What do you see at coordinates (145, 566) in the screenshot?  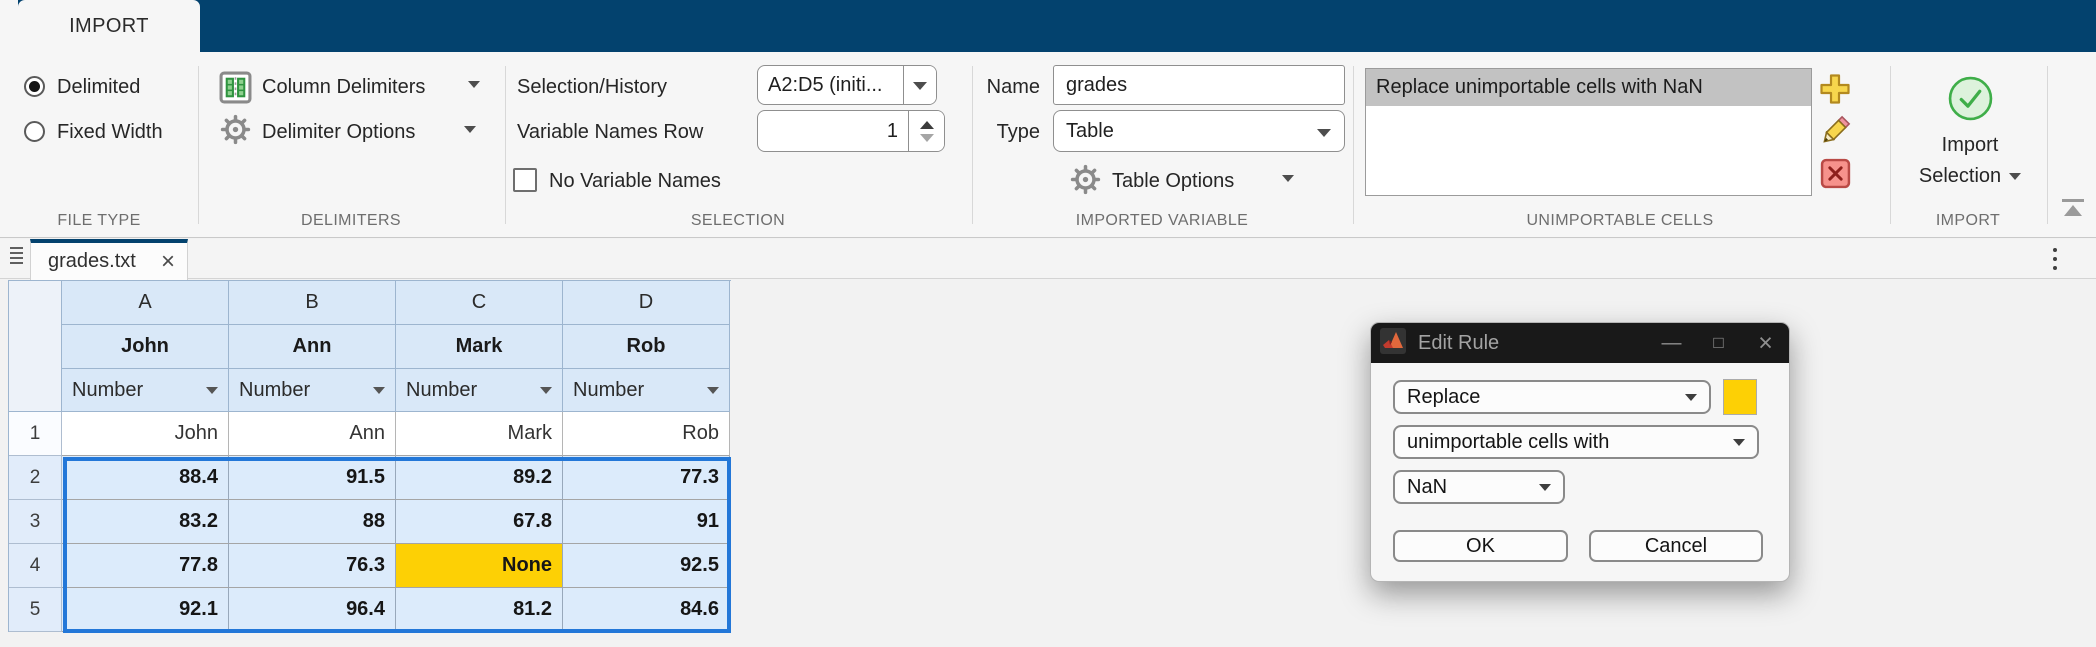 I see `grid-cell: 77.8` at bounding box center [145, 566].